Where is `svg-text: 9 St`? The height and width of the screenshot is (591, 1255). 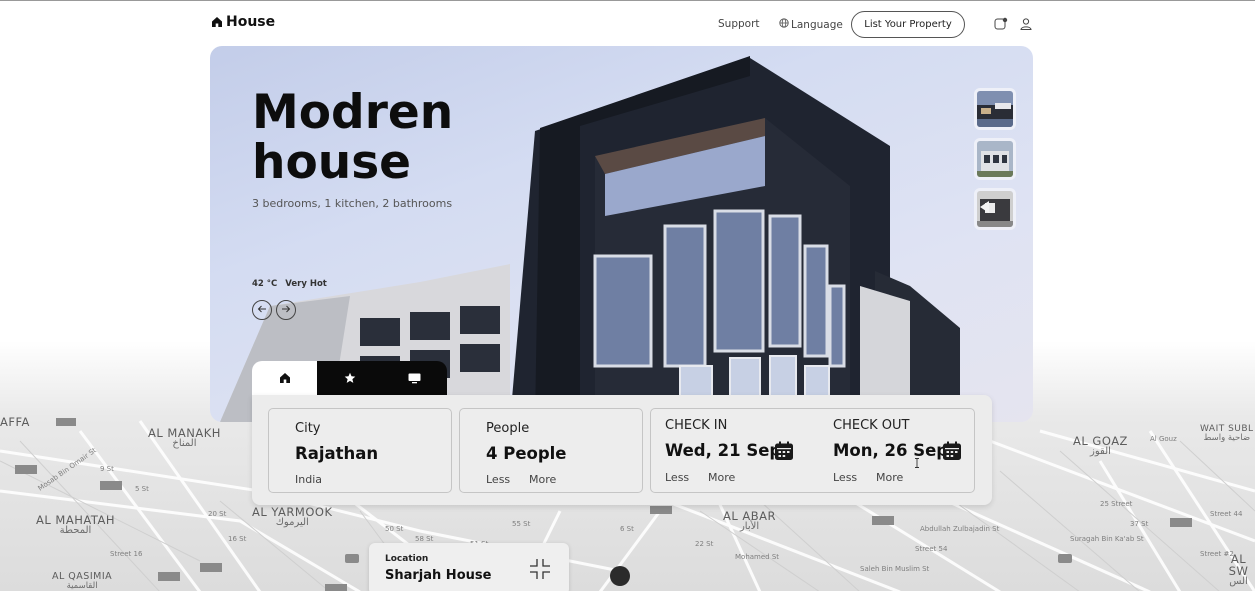 svg-text: 9 St is located at coordinates (107, 469).